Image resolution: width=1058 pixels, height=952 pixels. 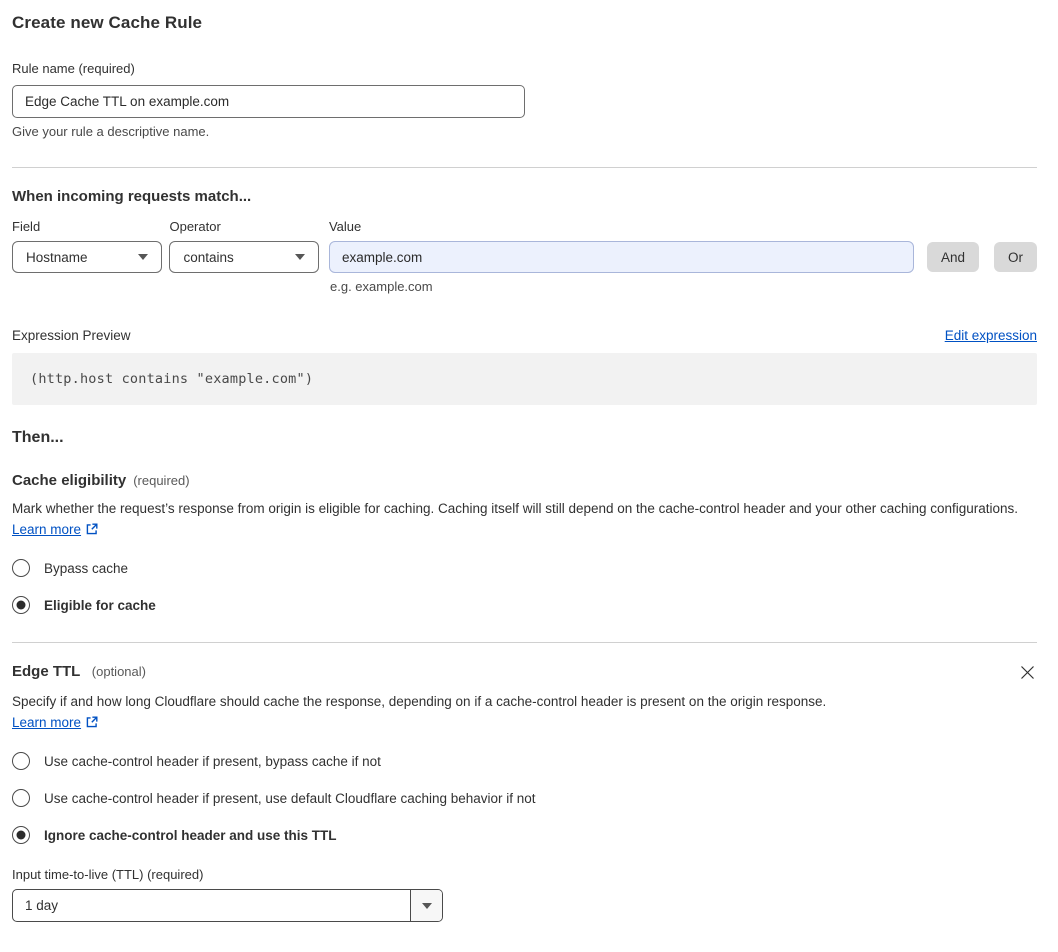 I want to click on operator-select-value: contains, so click(x=208, y=257).